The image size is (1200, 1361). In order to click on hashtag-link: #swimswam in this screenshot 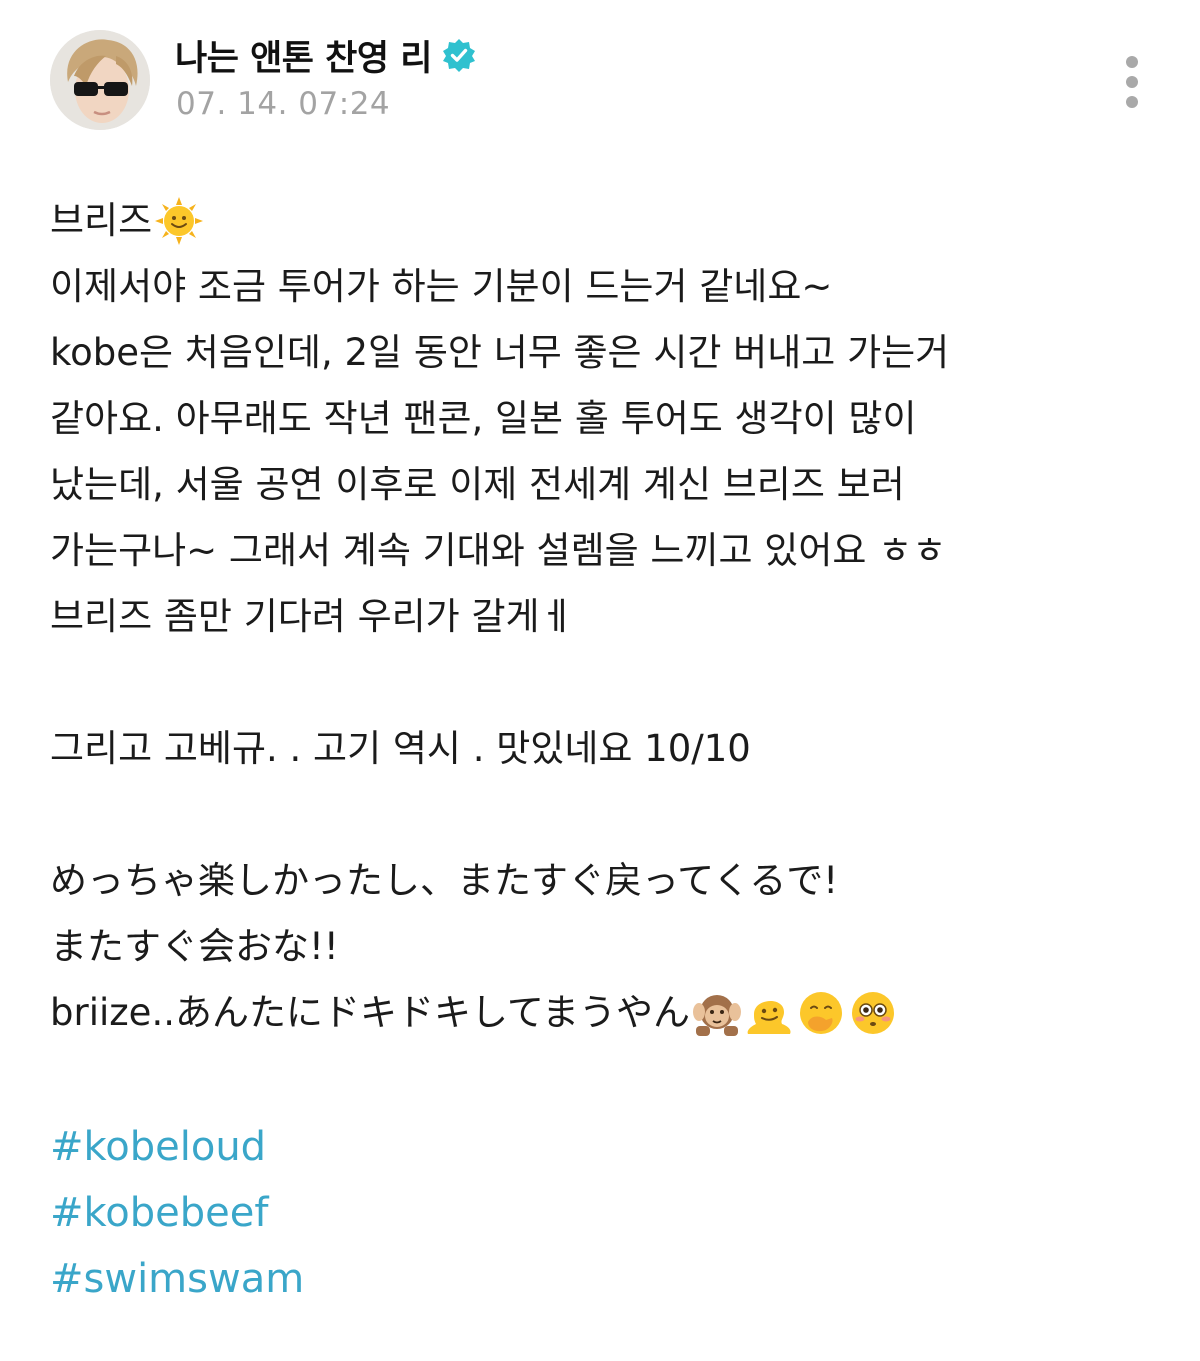, I will do `click(177, 1279)`.